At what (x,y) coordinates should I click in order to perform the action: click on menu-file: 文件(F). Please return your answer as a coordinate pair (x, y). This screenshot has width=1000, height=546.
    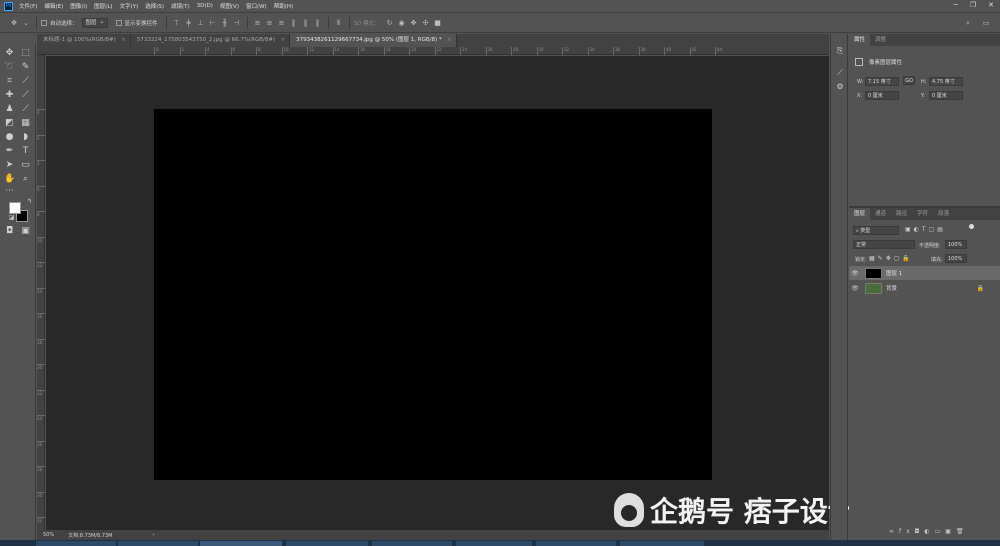
    Looking at the image, I should click on (28, 6).